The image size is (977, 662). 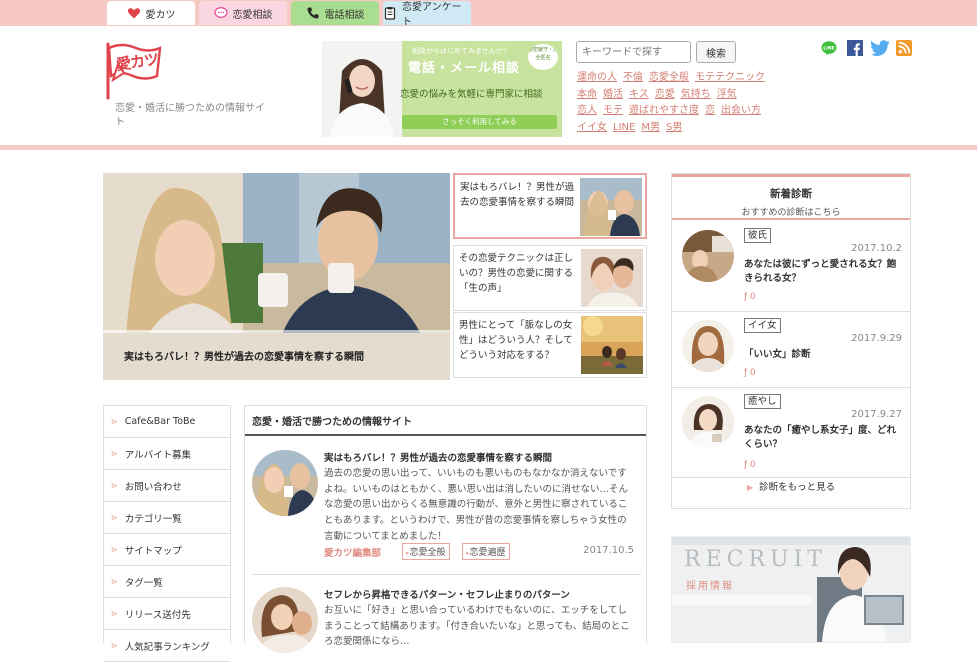 I want to click on menu-item-contact: ⊳ お問い合わせ, so click(x=167, y=486).